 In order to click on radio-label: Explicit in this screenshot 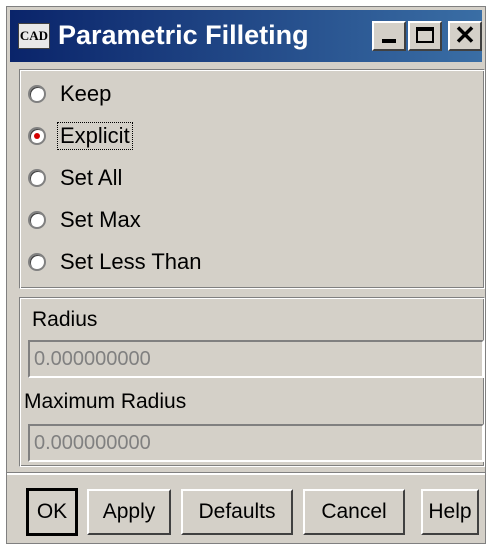, I will do `click(95, 136)`.